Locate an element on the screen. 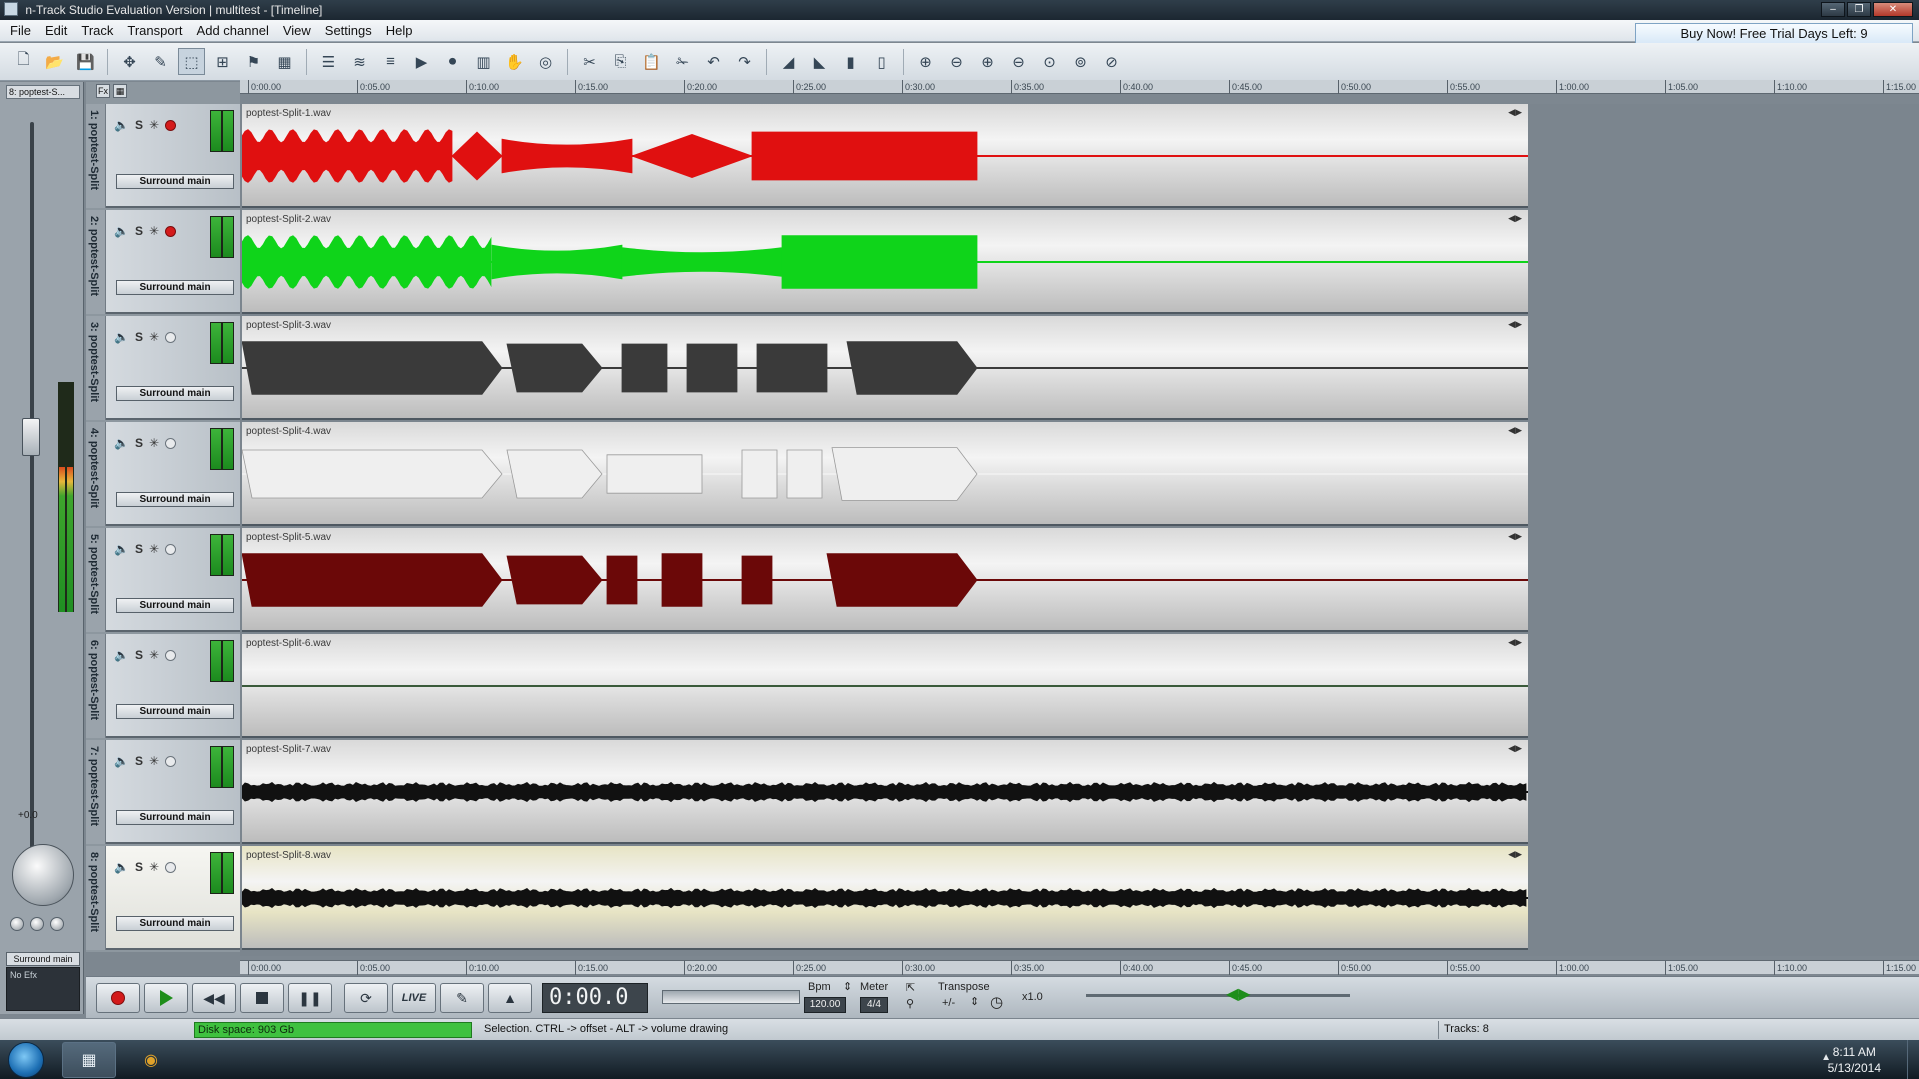 This screenshot has height=1079, width=1919. audio-clip: poptest-Split-6.wav ◀▶ is located at coordinates (885, 686).